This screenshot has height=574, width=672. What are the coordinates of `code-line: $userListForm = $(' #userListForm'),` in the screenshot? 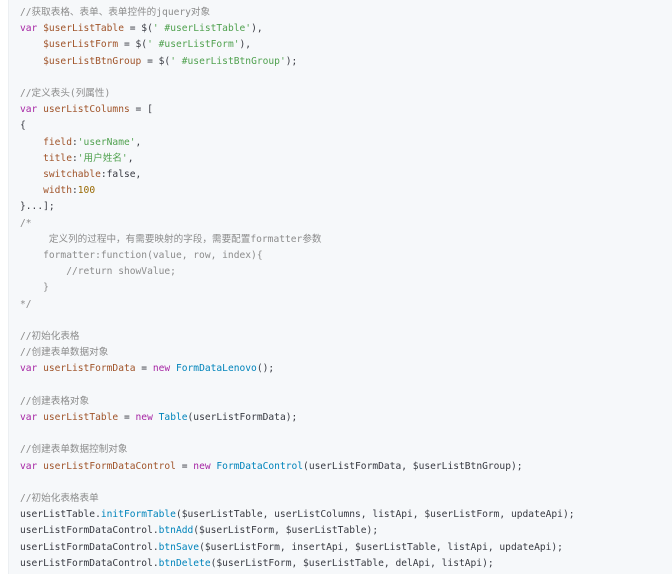 It's located at (135, 45).